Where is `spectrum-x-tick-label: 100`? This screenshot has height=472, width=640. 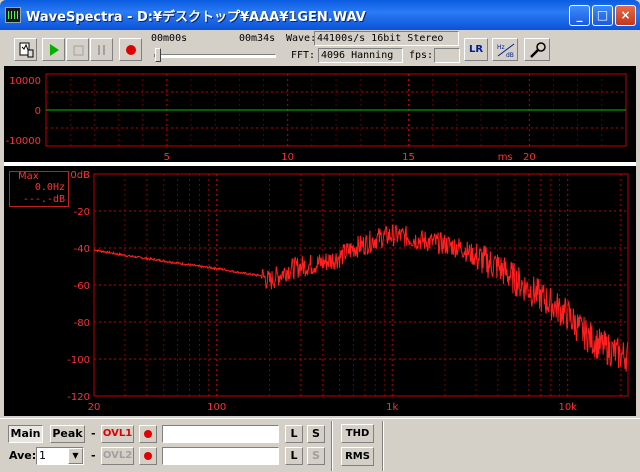
spectrum-x-tick-label: 100 is located at coordinates (216, 407).